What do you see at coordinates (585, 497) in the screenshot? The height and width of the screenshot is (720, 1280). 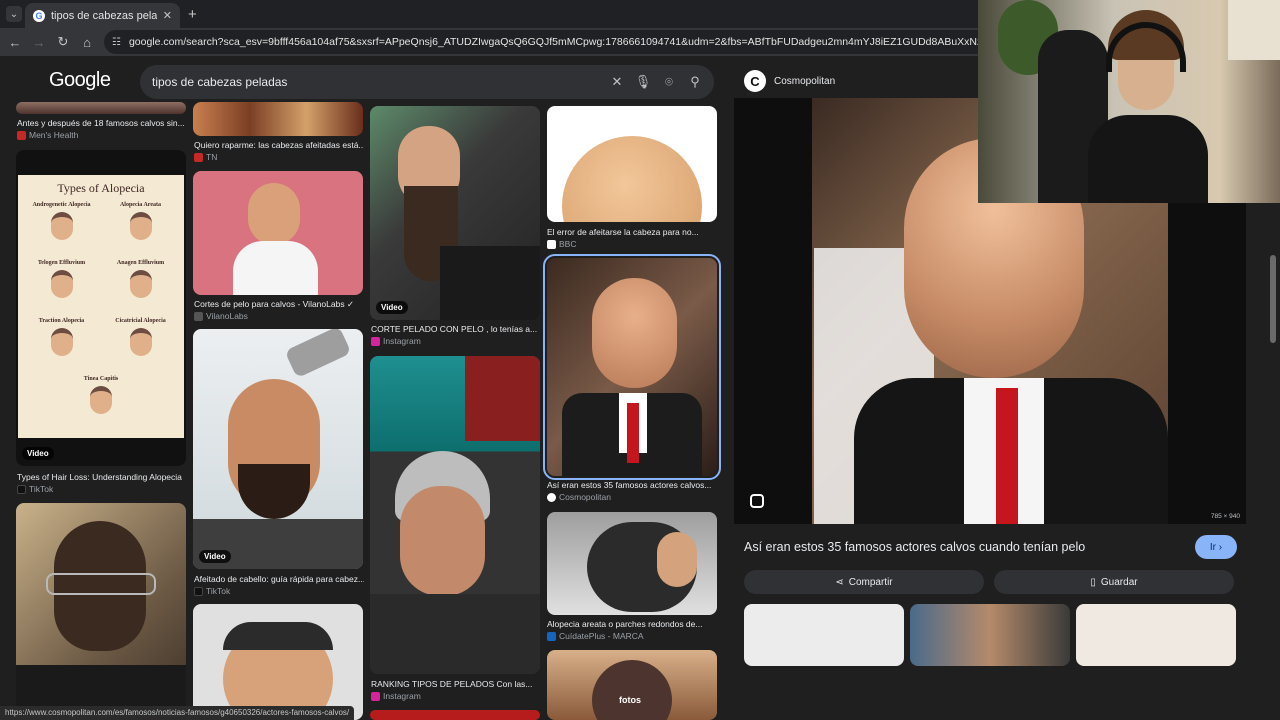 I see `source-name: Cosmopolitan` at bounding box center [585, 497].